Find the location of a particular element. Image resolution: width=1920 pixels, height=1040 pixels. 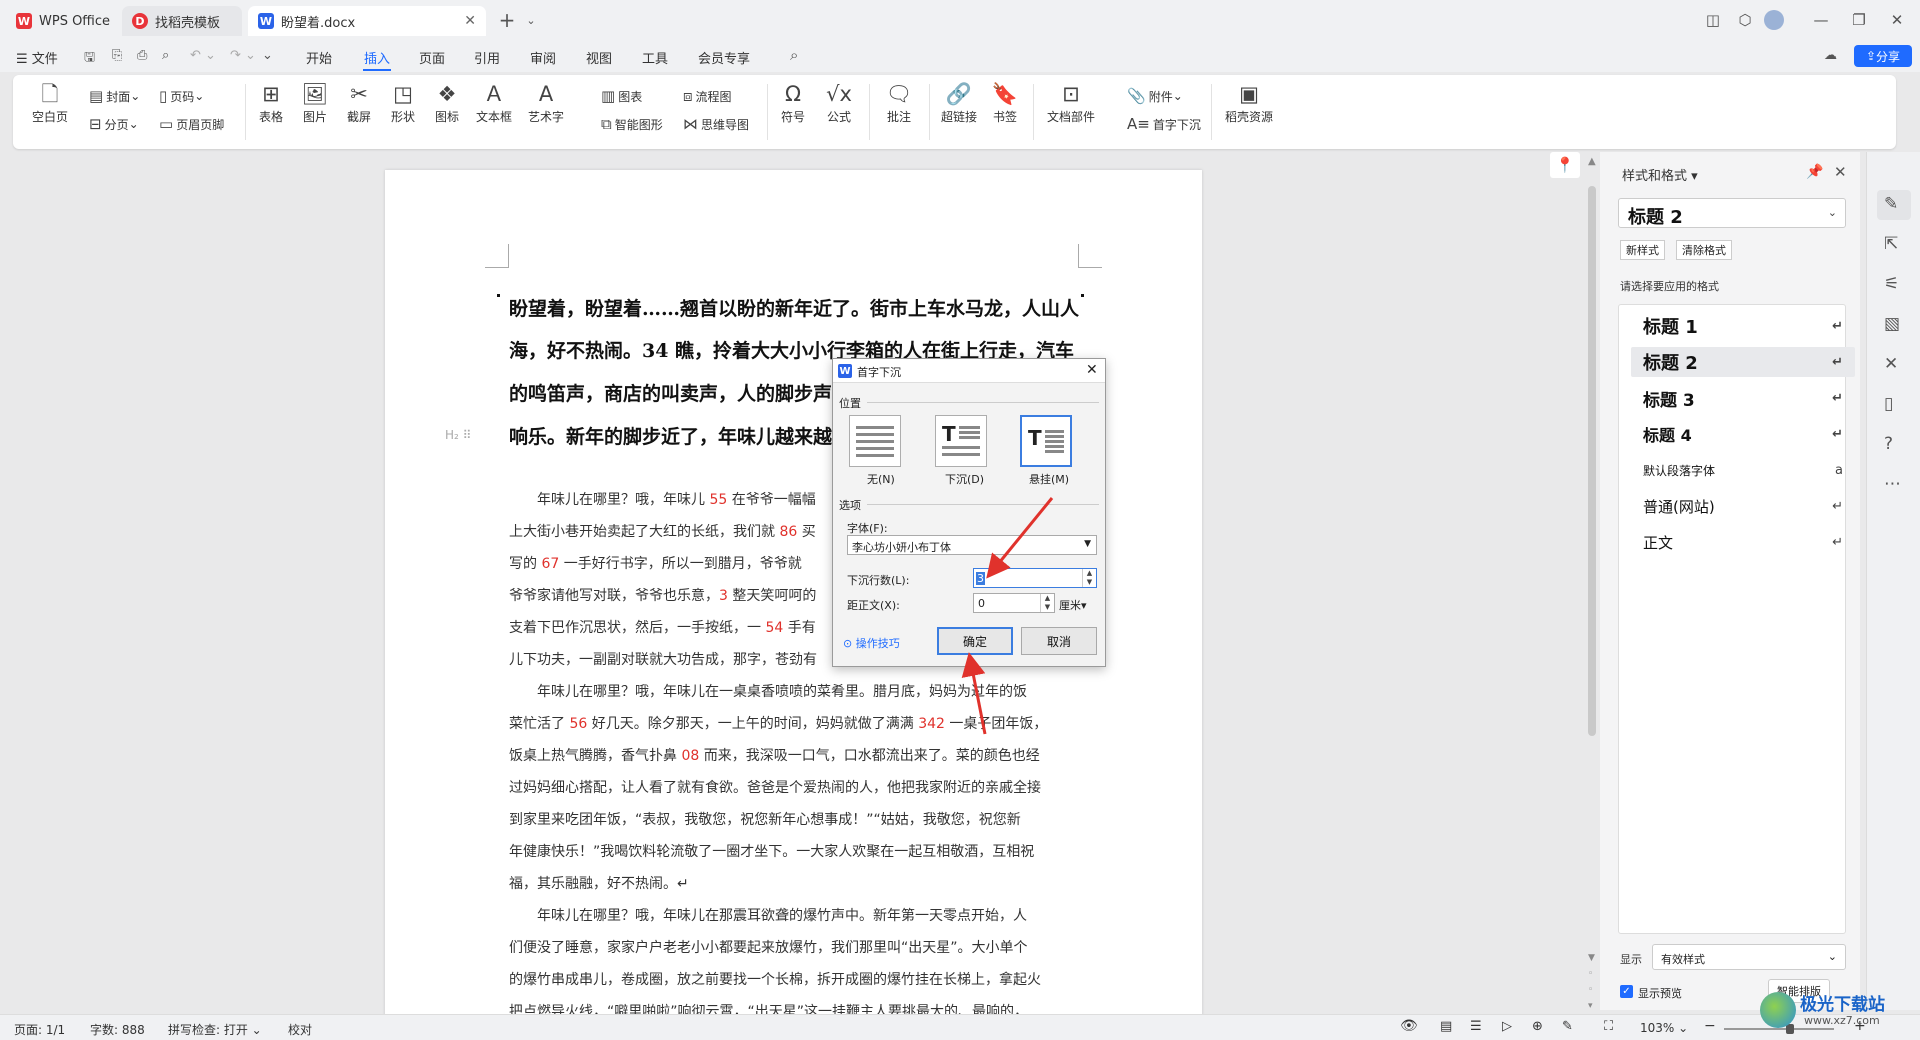

print-preview-icon: ⌕ is located at coordinates (165, 55).